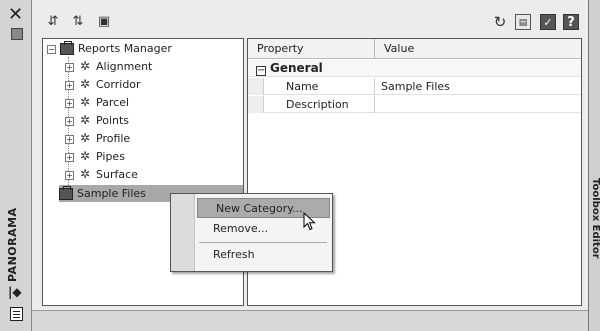 This screenshot has height=331, width=600. Describe the element at coordinates (478, 104) in the screenshot. I see `property-value` at that location.